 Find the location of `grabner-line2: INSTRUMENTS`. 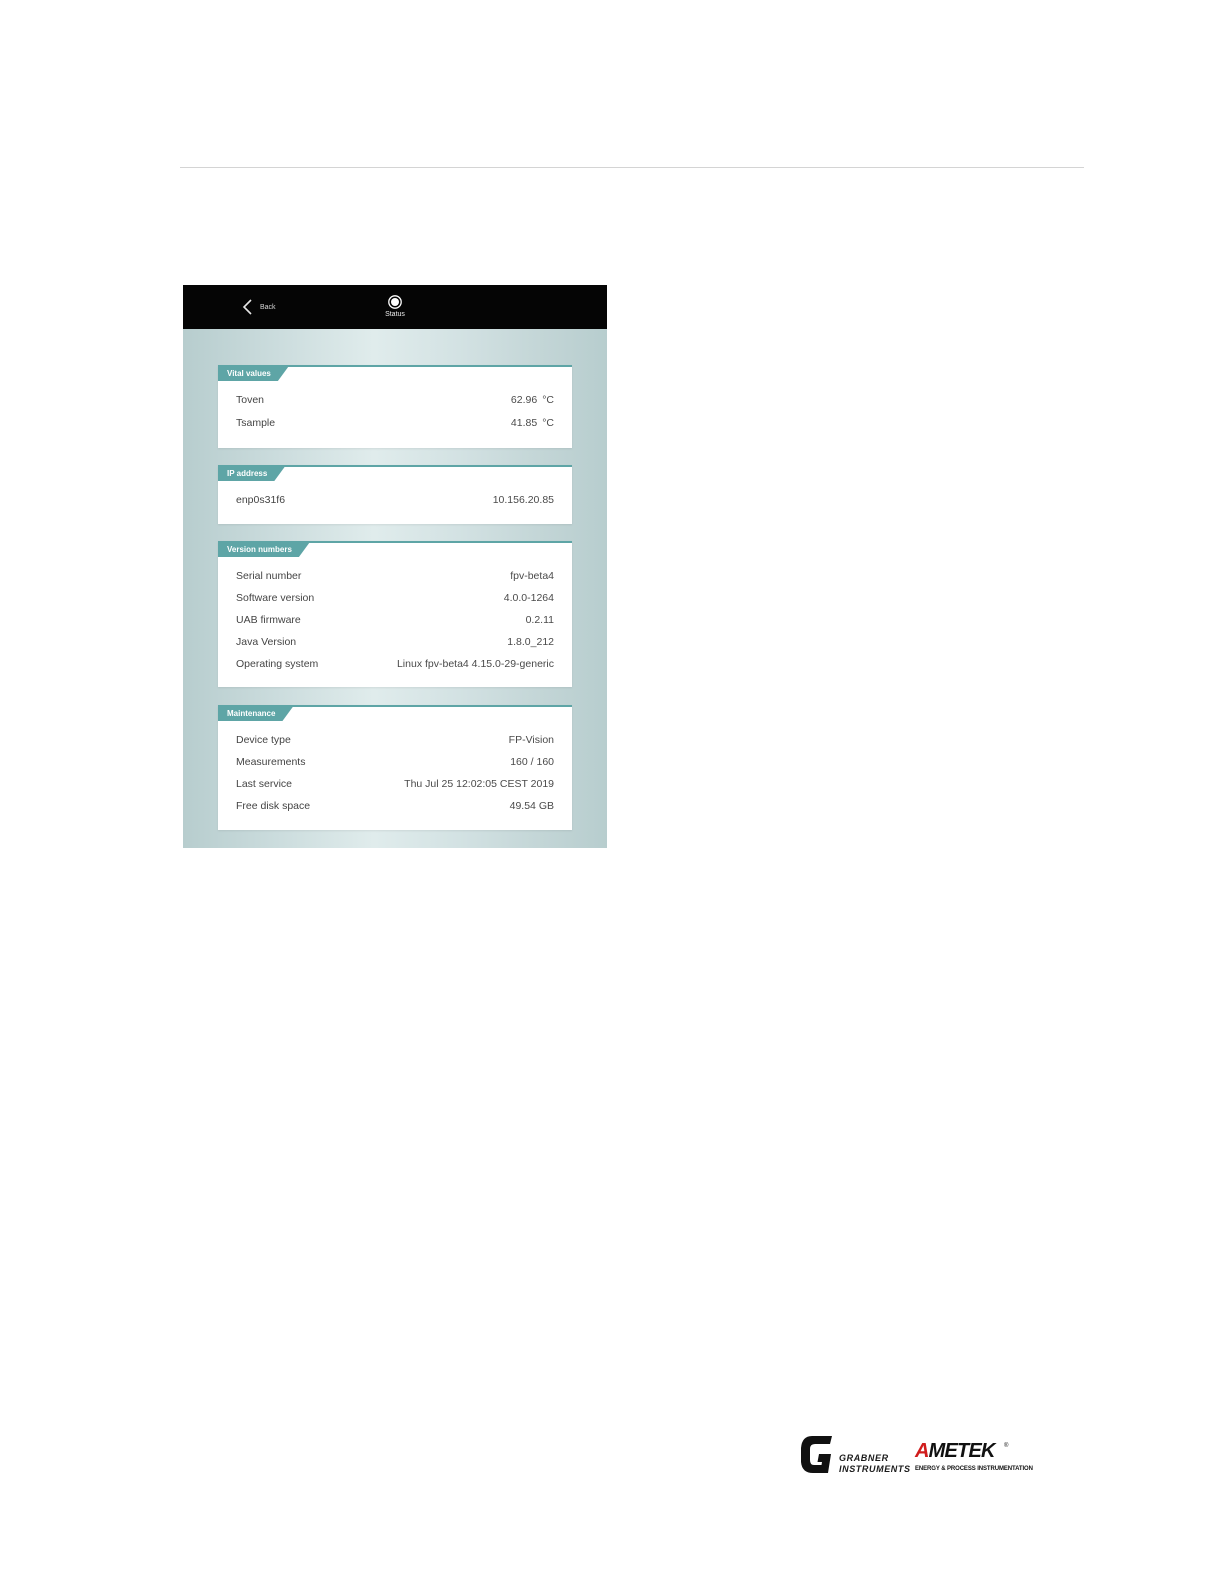

grabner-line2: INSTRUMENTS is located at coordinates (875, 1469).